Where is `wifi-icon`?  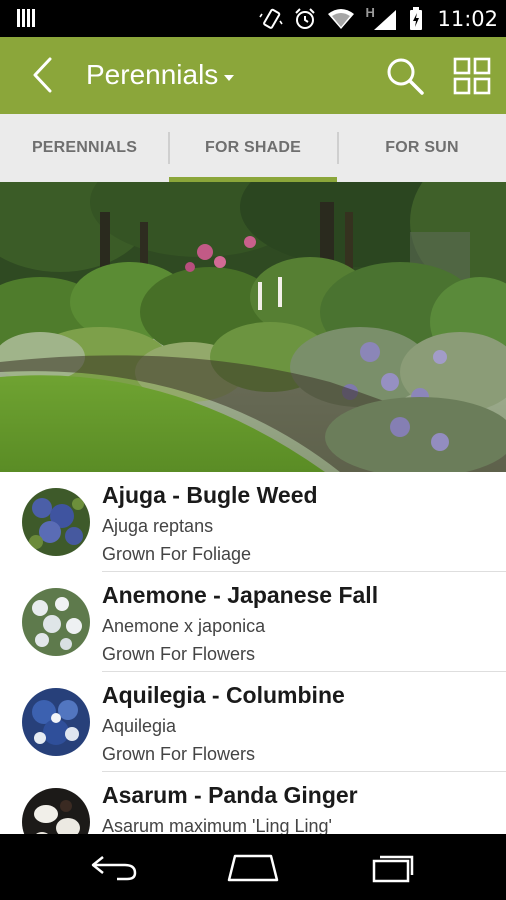
wifi-icon is located at coordinates (341, 19).